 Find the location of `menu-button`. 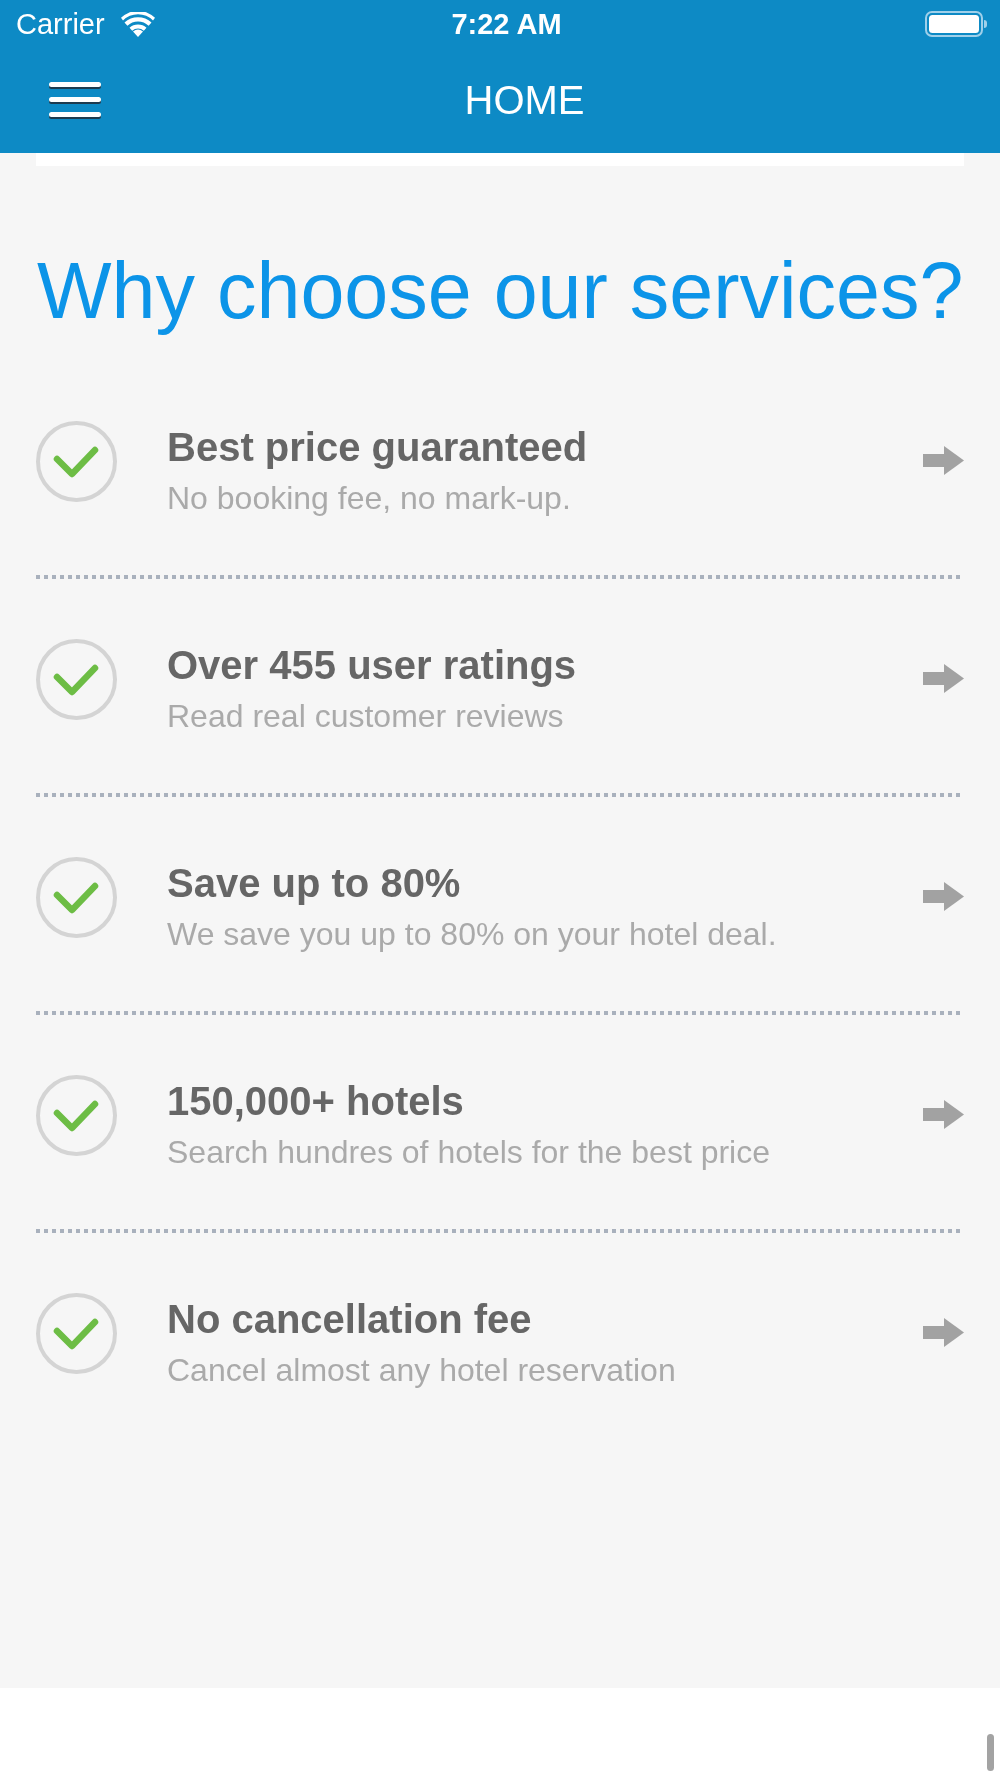

menu-button is located at coordinates (75, 100).